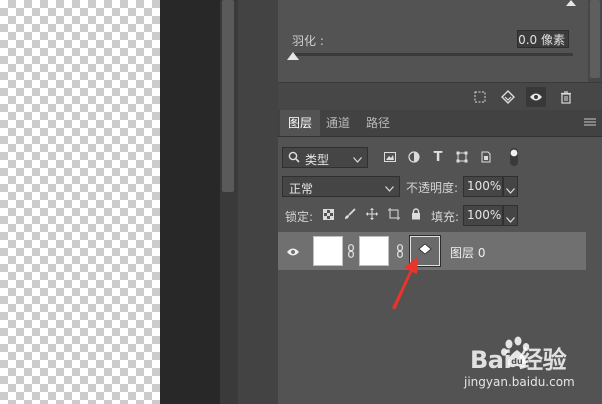 The height and width of the screenshot is (404, 602). What do you see at coordinates (483, 215) in the screenshot?
I see `fill-input: 100%` at bounding box center [483, 215].